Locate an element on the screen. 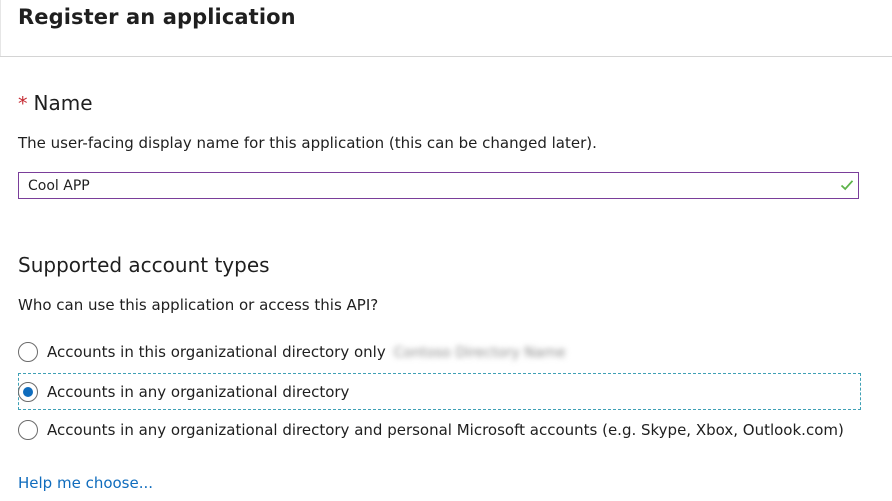  required-marker: * is located at coordinates (23, 104).